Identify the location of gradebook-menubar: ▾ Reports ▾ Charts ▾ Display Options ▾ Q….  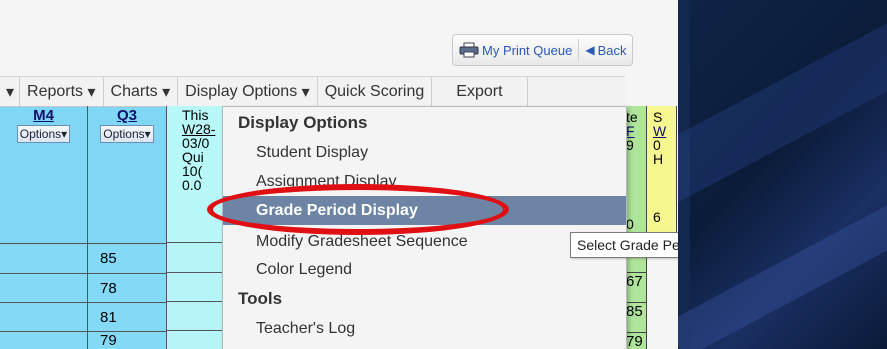
(312, 91).